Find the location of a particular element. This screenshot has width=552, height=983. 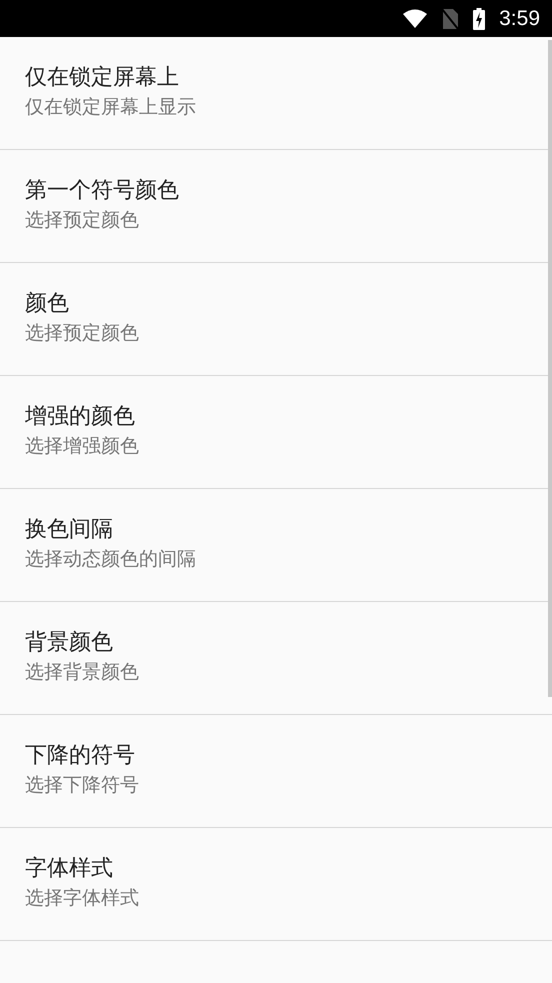

setting-title: 换色间隔 is located at coordinates (69, 530).